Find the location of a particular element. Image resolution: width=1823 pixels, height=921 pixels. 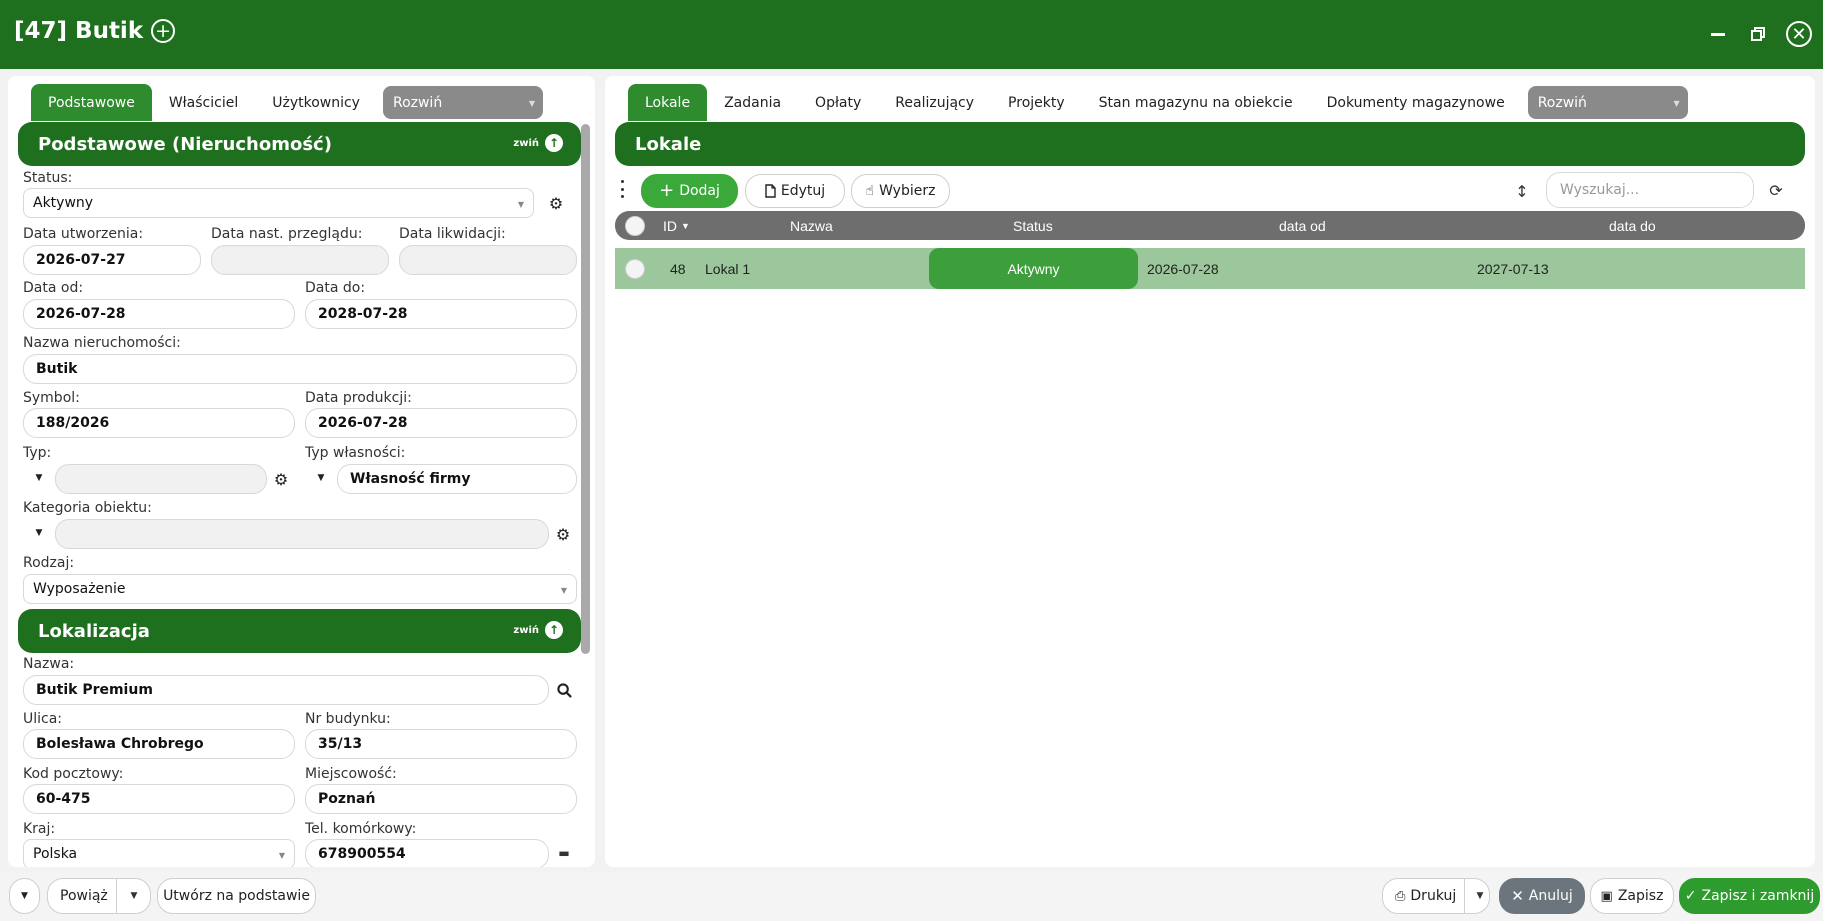

select-all-checkbox is located at coordinates (635, 225).